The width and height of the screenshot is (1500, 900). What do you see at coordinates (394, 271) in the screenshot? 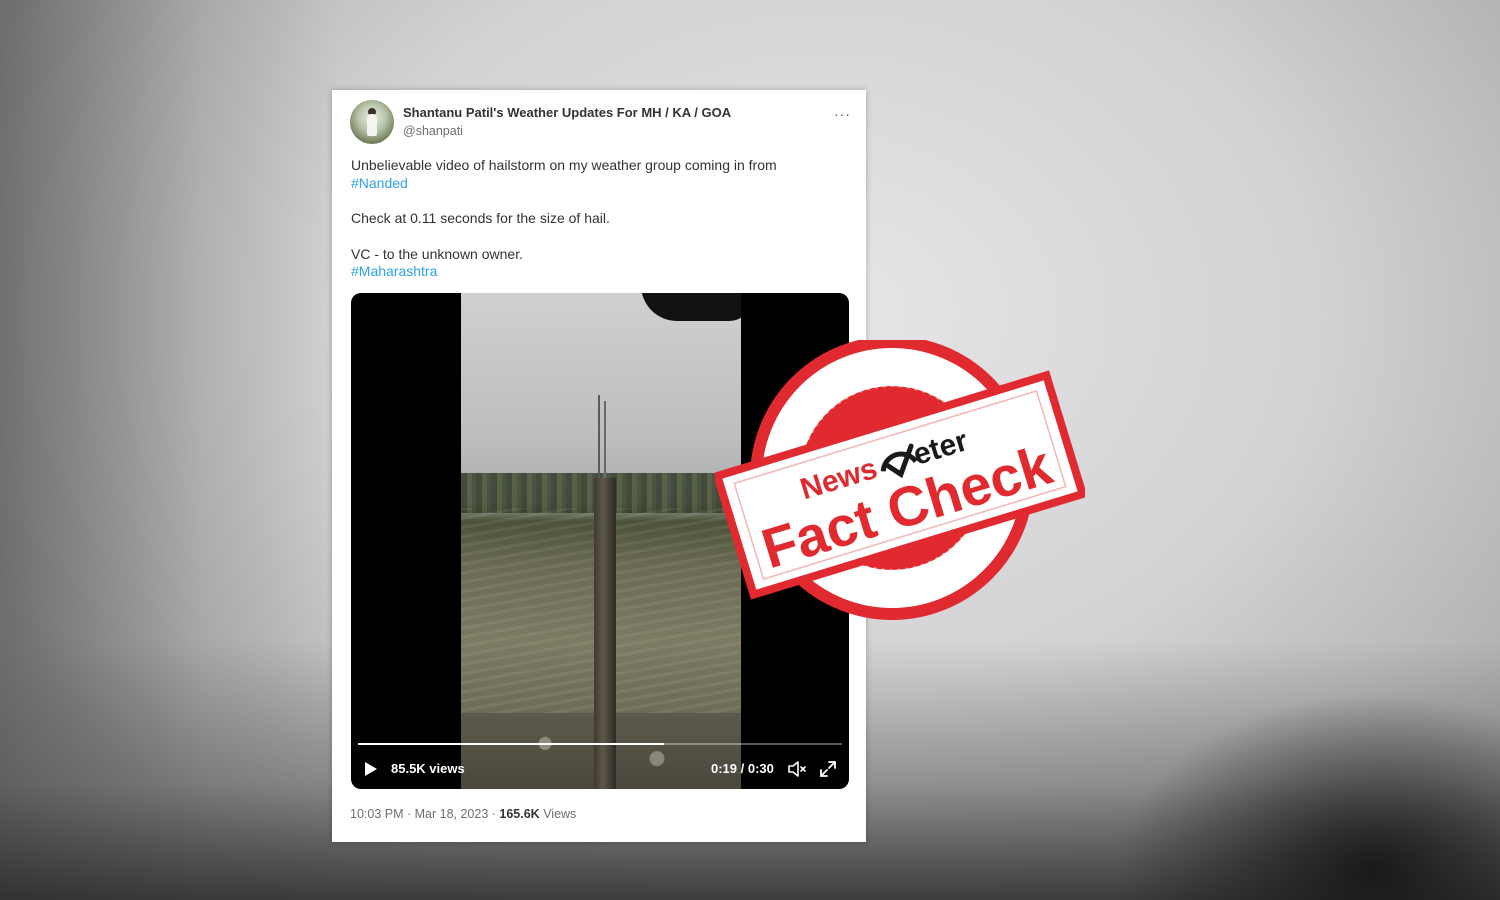
I see `hashtag-link: #Maharashtra` at bounding box center [394, 271].